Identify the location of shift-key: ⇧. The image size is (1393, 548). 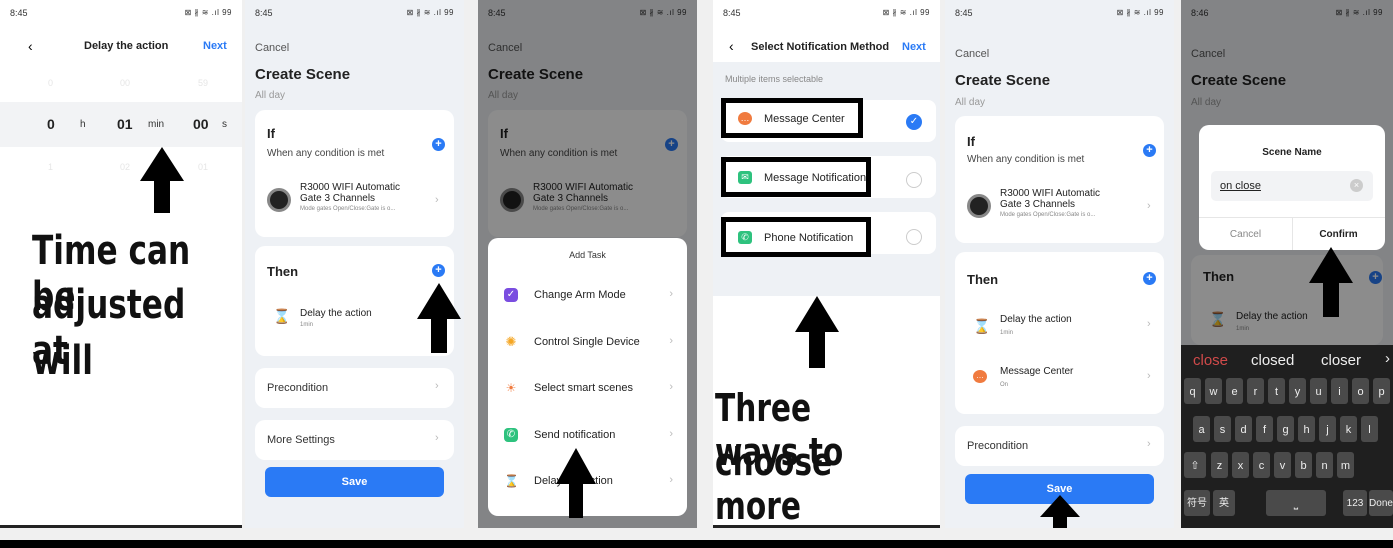
(1195, 465).